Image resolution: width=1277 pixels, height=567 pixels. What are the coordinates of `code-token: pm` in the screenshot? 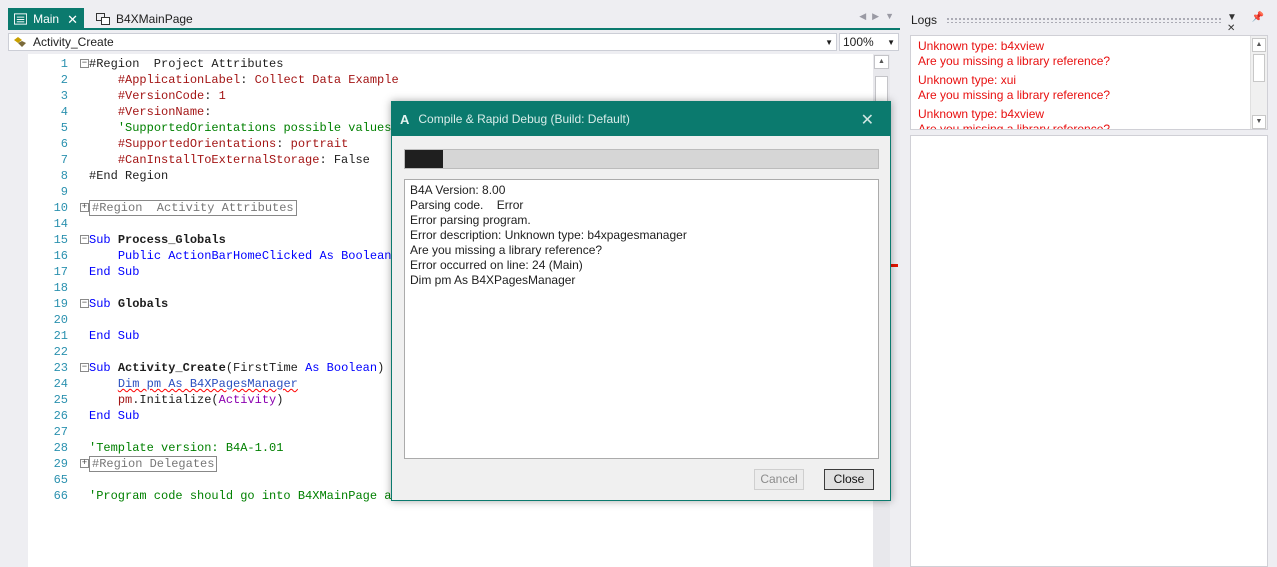 It's located at (125, 400).